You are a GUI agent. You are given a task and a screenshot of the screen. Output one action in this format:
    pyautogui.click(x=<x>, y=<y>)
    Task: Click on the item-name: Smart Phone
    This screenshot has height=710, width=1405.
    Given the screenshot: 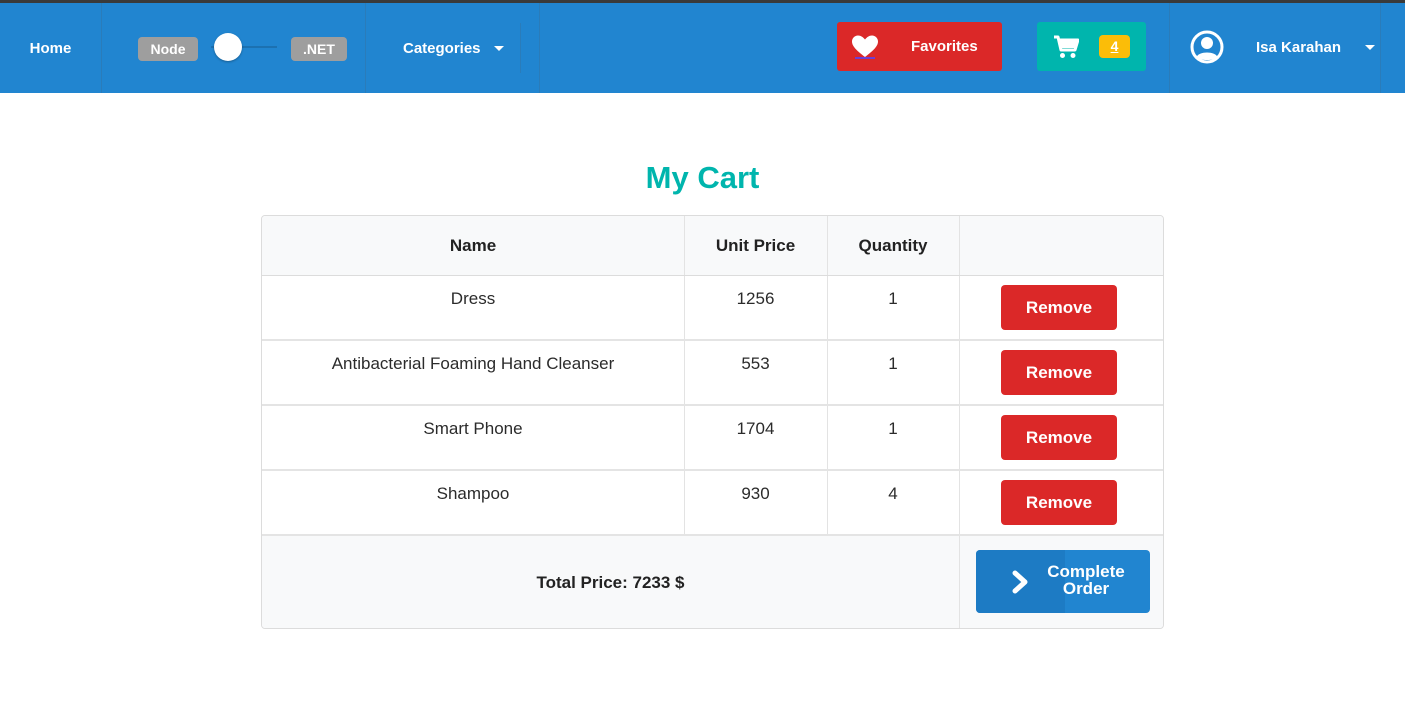 What is the action you would take?
    pyautogui.click(x=473, y=428)
    